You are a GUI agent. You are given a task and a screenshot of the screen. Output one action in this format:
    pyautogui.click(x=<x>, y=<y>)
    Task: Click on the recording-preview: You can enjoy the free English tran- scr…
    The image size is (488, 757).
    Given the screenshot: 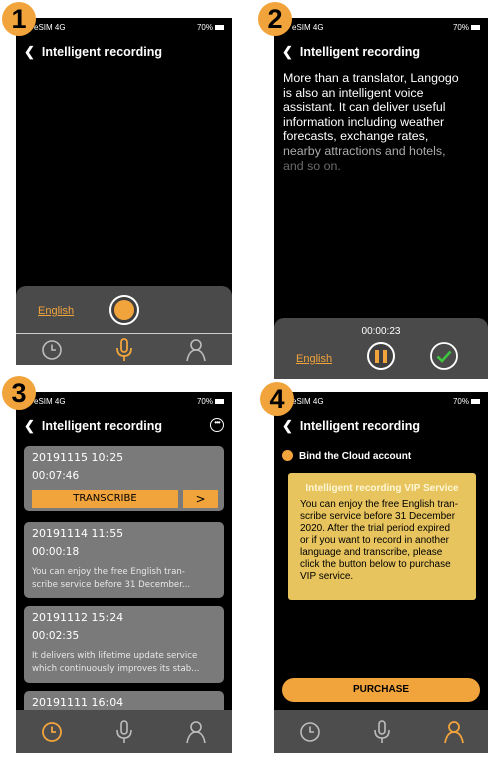 What is the action you would take?
    pyautogui.click(x=111, y=579)
    